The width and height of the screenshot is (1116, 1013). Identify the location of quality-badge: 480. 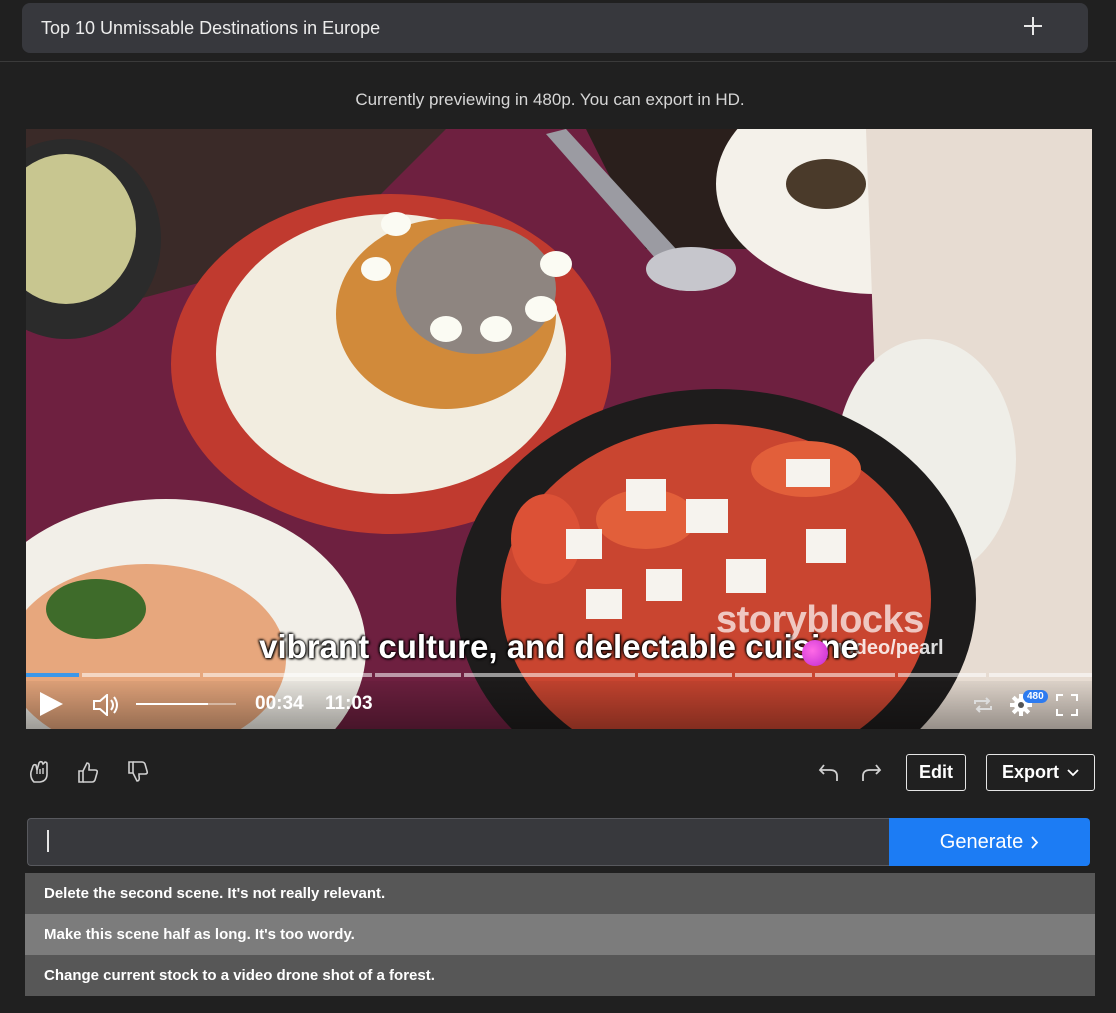
(1035, 696).